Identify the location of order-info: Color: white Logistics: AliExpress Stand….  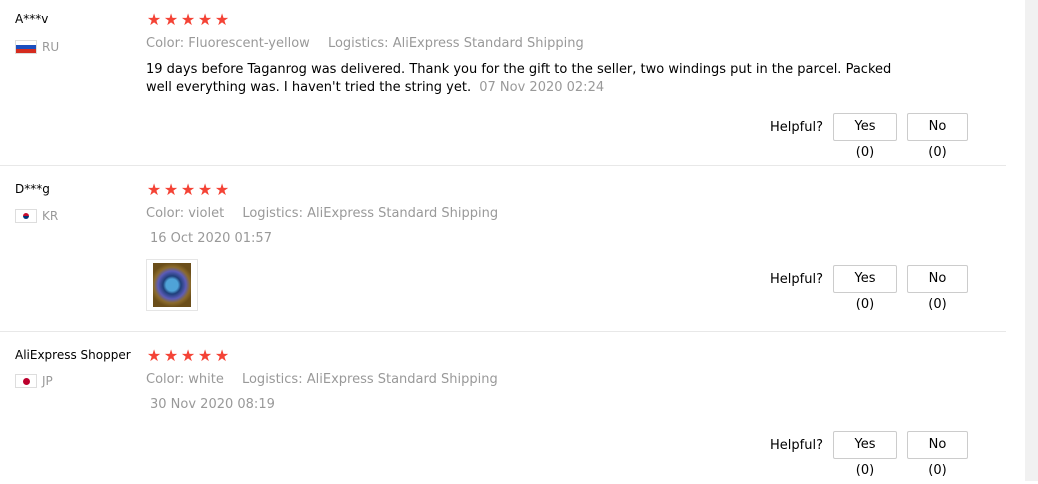
(322, 380).